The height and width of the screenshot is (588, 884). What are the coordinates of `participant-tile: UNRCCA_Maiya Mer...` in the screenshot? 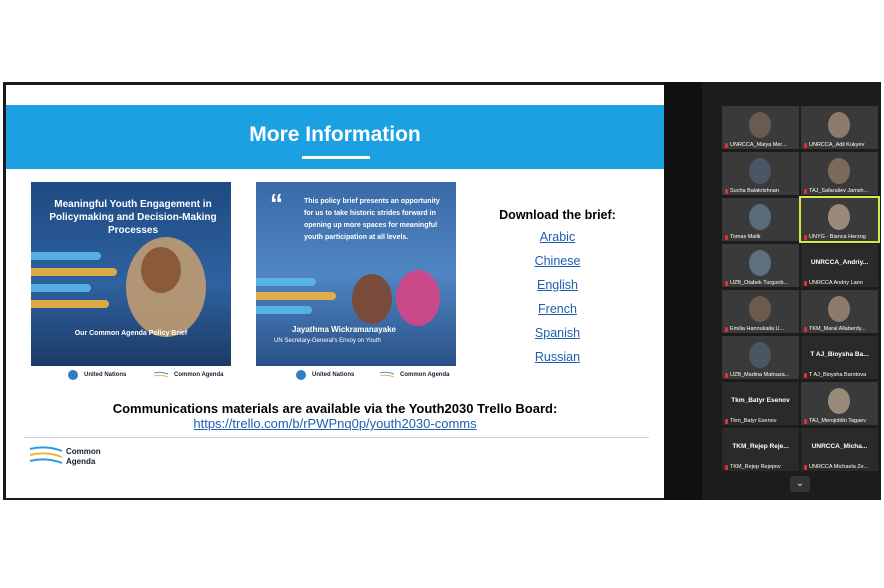 It's located at (760, 127).